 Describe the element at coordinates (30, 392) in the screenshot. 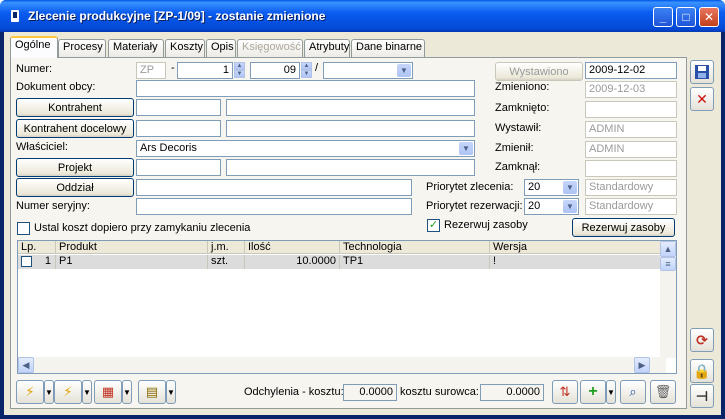

I see `lightning-icon: ⚡` at that location.